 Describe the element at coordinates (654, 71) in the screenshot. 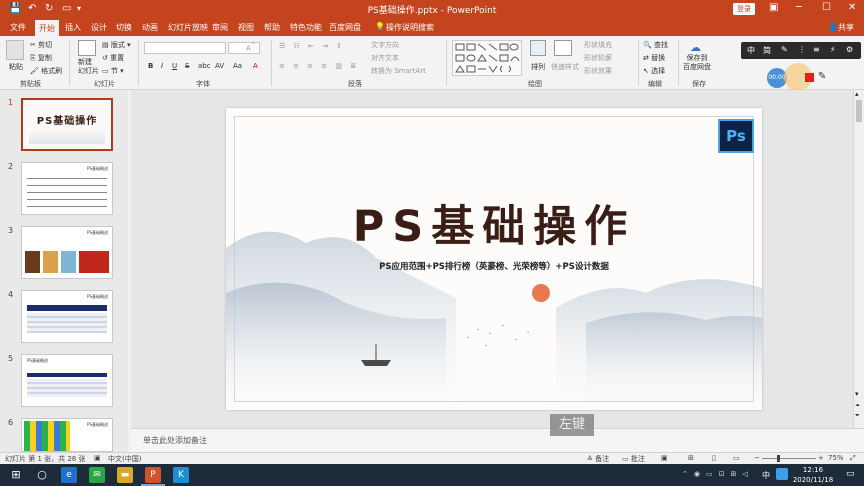

I see `select-button: ↖ 选择` at that location.